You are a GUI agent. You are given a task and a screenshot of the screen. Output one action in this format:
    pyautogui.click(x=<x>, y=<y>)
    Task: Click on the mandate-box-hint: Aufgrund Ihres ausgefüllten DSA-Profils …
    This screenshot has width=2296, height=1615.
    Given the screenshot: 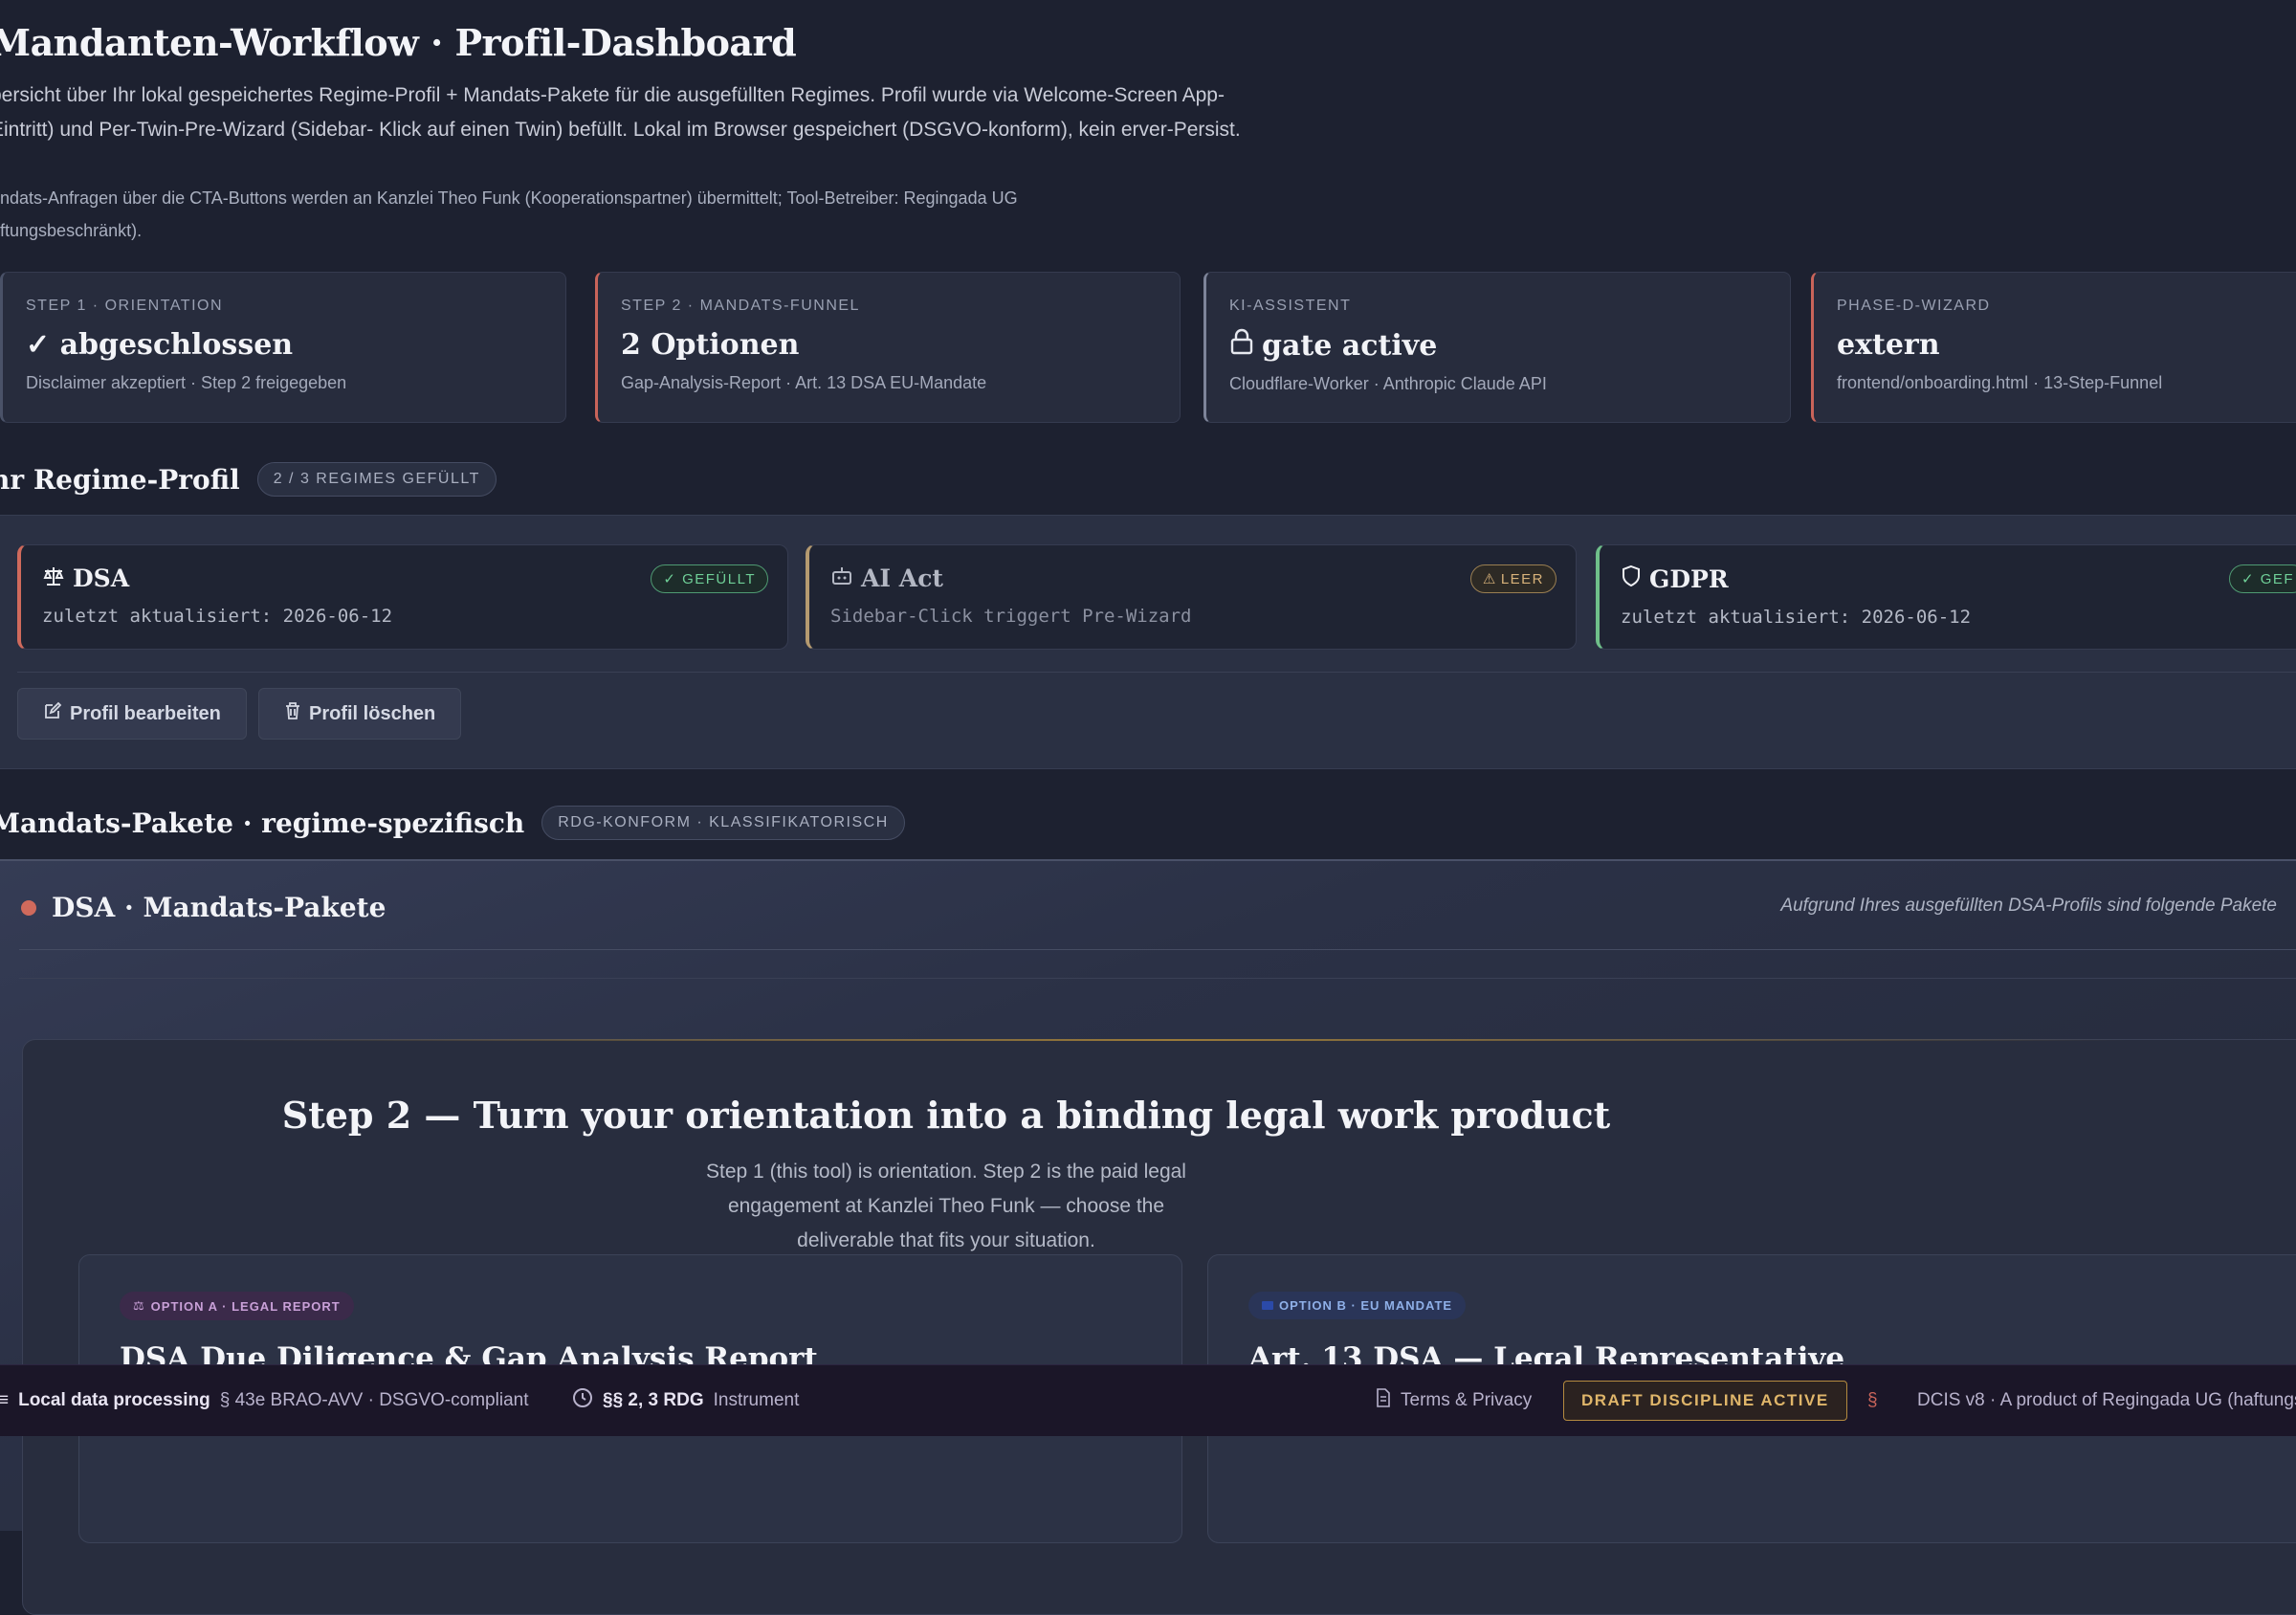 What is the action you would take?
    pyautogui.click(x=2029, y=906)
    